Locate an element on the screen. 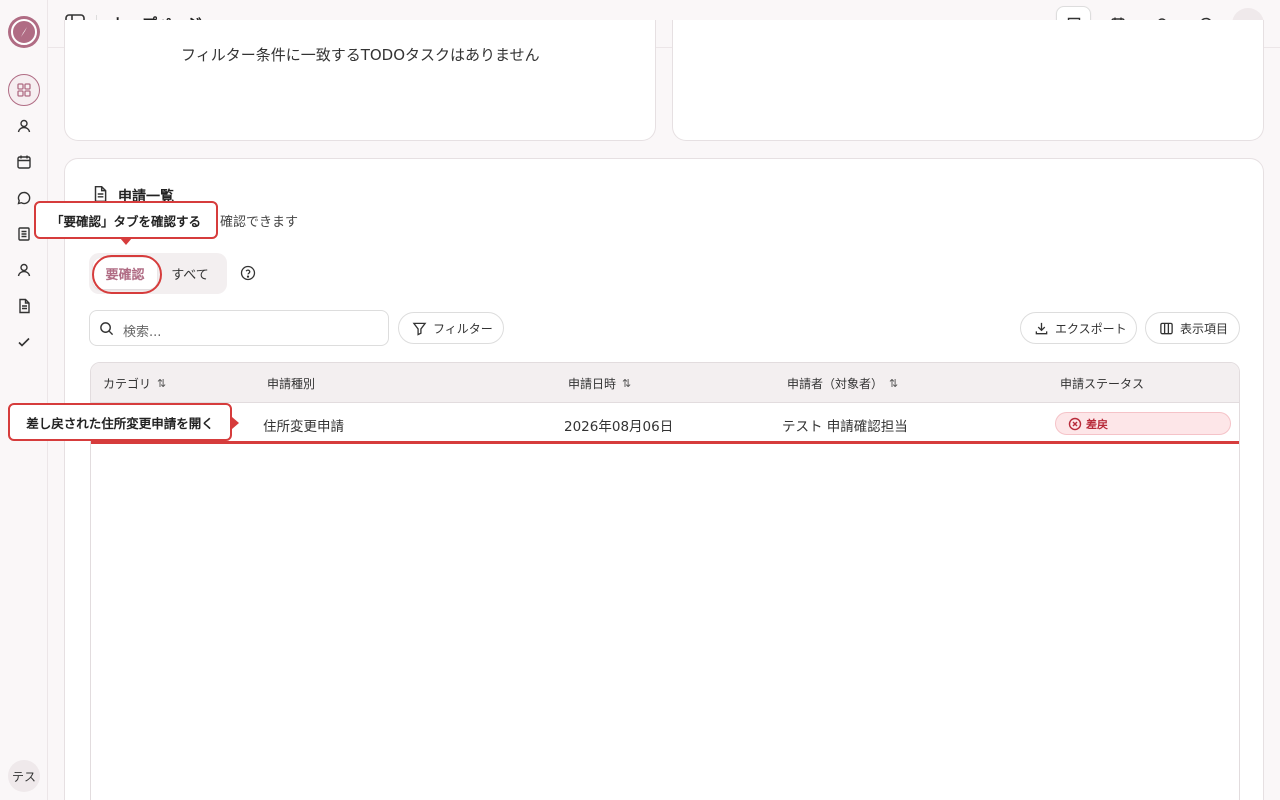 This screenshot has height=800, width=1280. sidebar-item-person is located at coordinates (24, 270).